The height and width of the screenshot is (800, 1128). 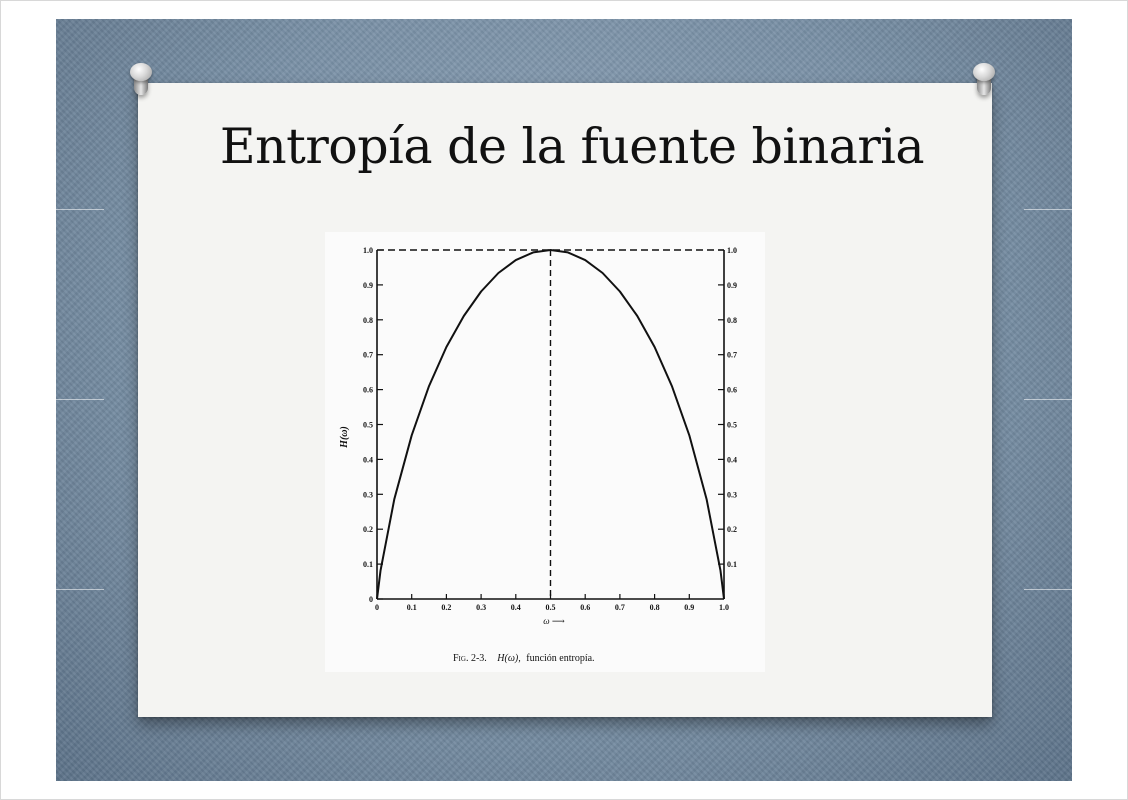 What do you see at coordinates (732, 425) in the screenshot?
I see `y-right-tick-label: 0.5` at bounding box center [732, 425].